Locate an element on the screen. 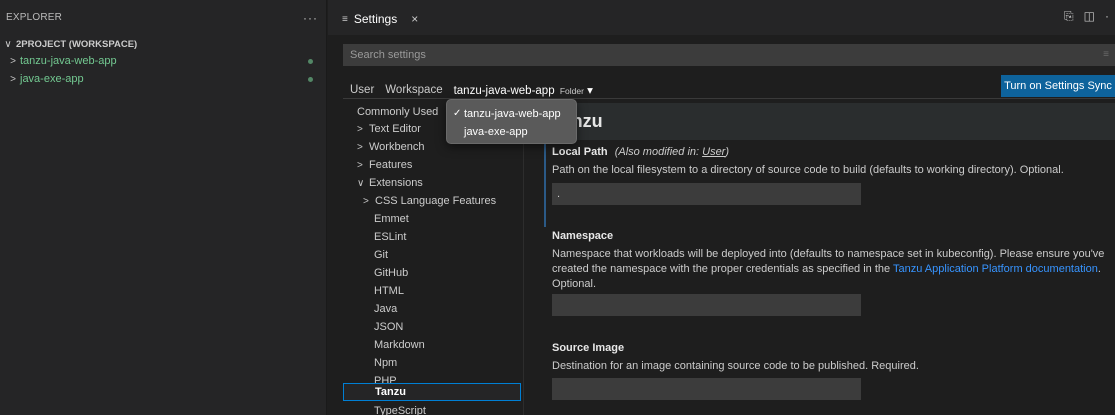  setting-name: Source Image is located at coordinates (588, 348).